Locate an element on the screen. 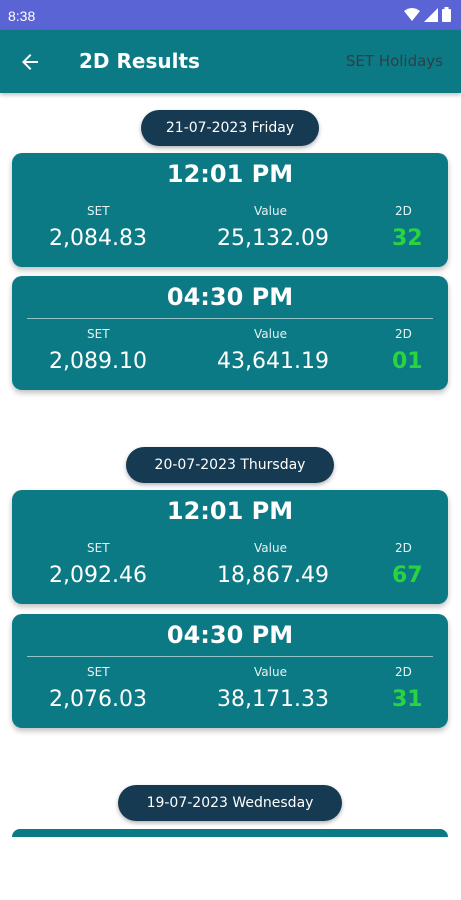 The width and height of the screenshot is (461, 900). status-bar: 8:38 is located at coordinates (230, 15).